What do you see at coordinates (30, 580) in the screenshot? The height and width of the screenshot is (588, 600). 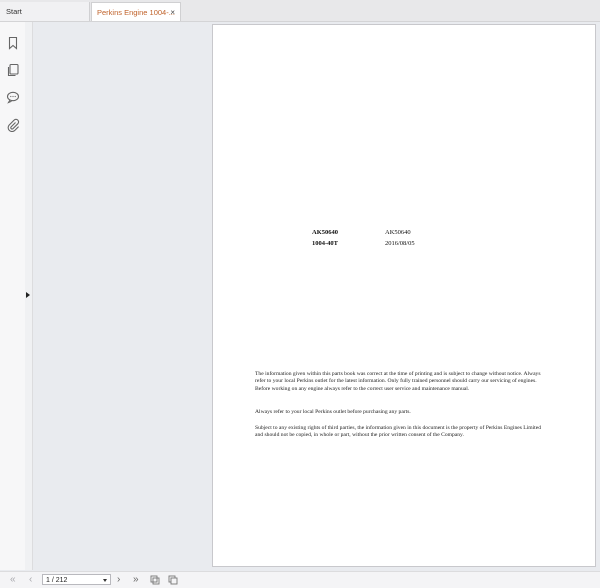 I see `previous-page-button: ‹` at bounding box center [30, 580].